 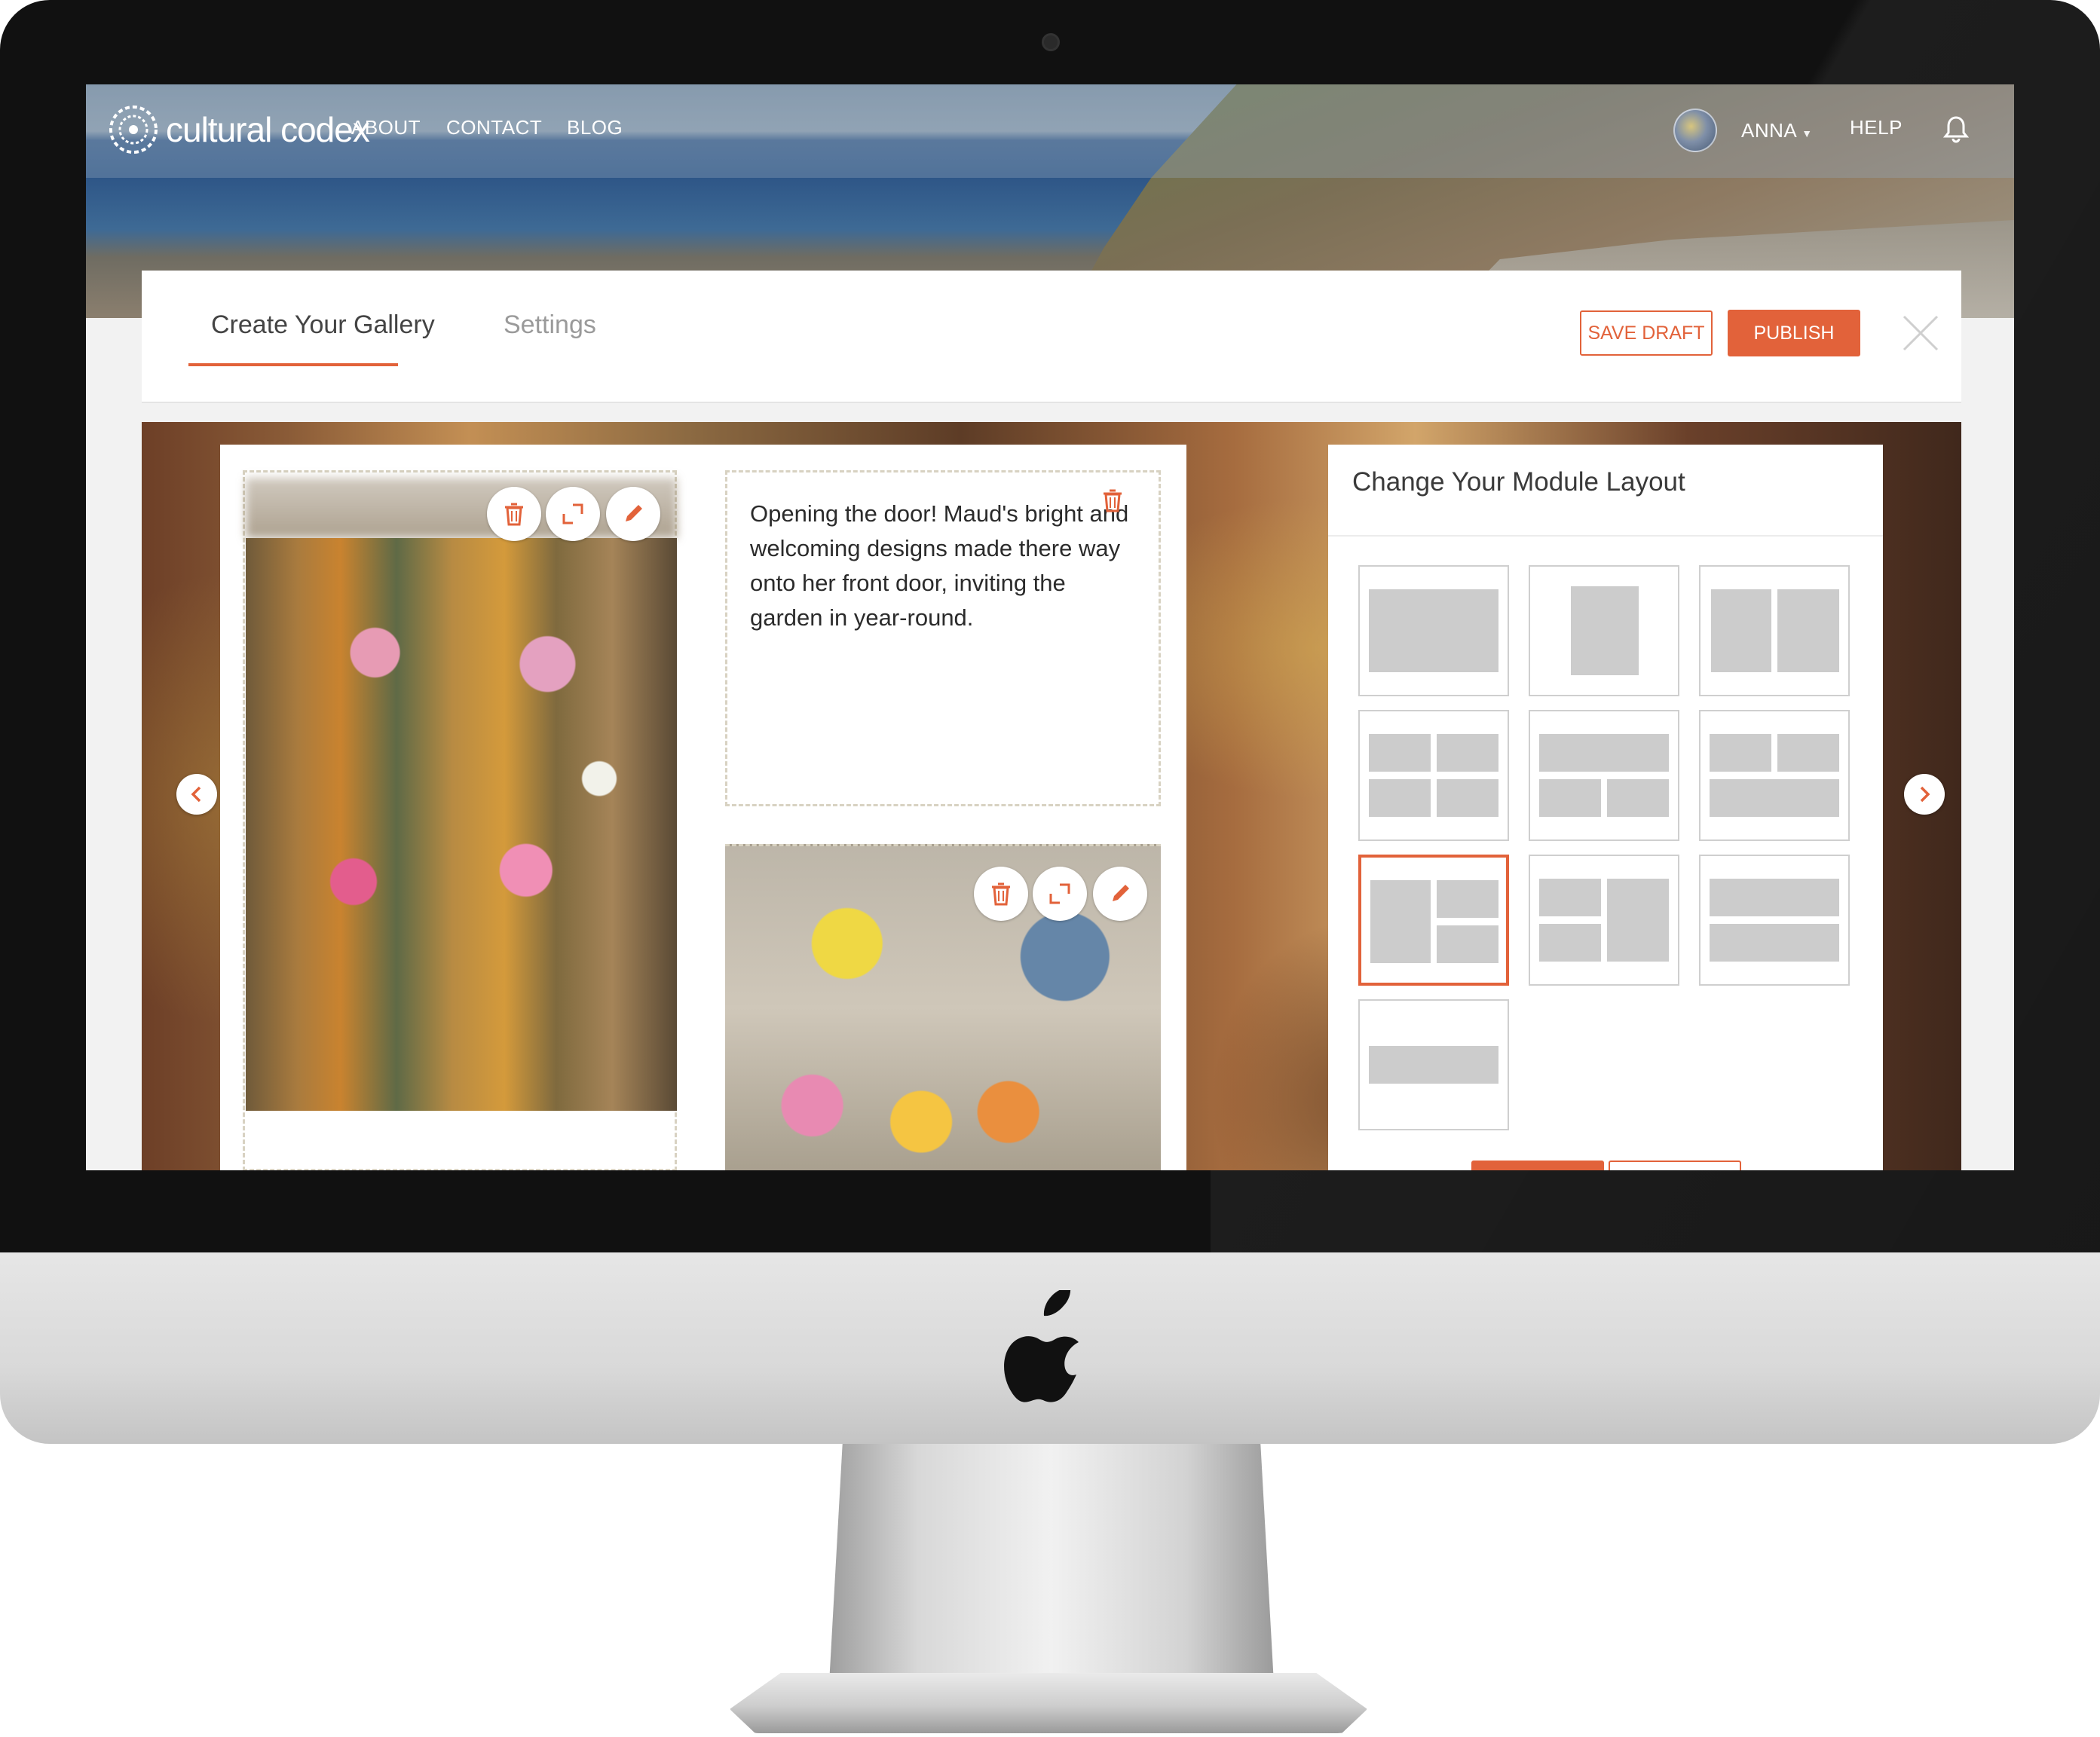 What do you see at coordinates (1695, 130) in the screenshot?
I see `user-avatar` at bounding box center [1695, 130].